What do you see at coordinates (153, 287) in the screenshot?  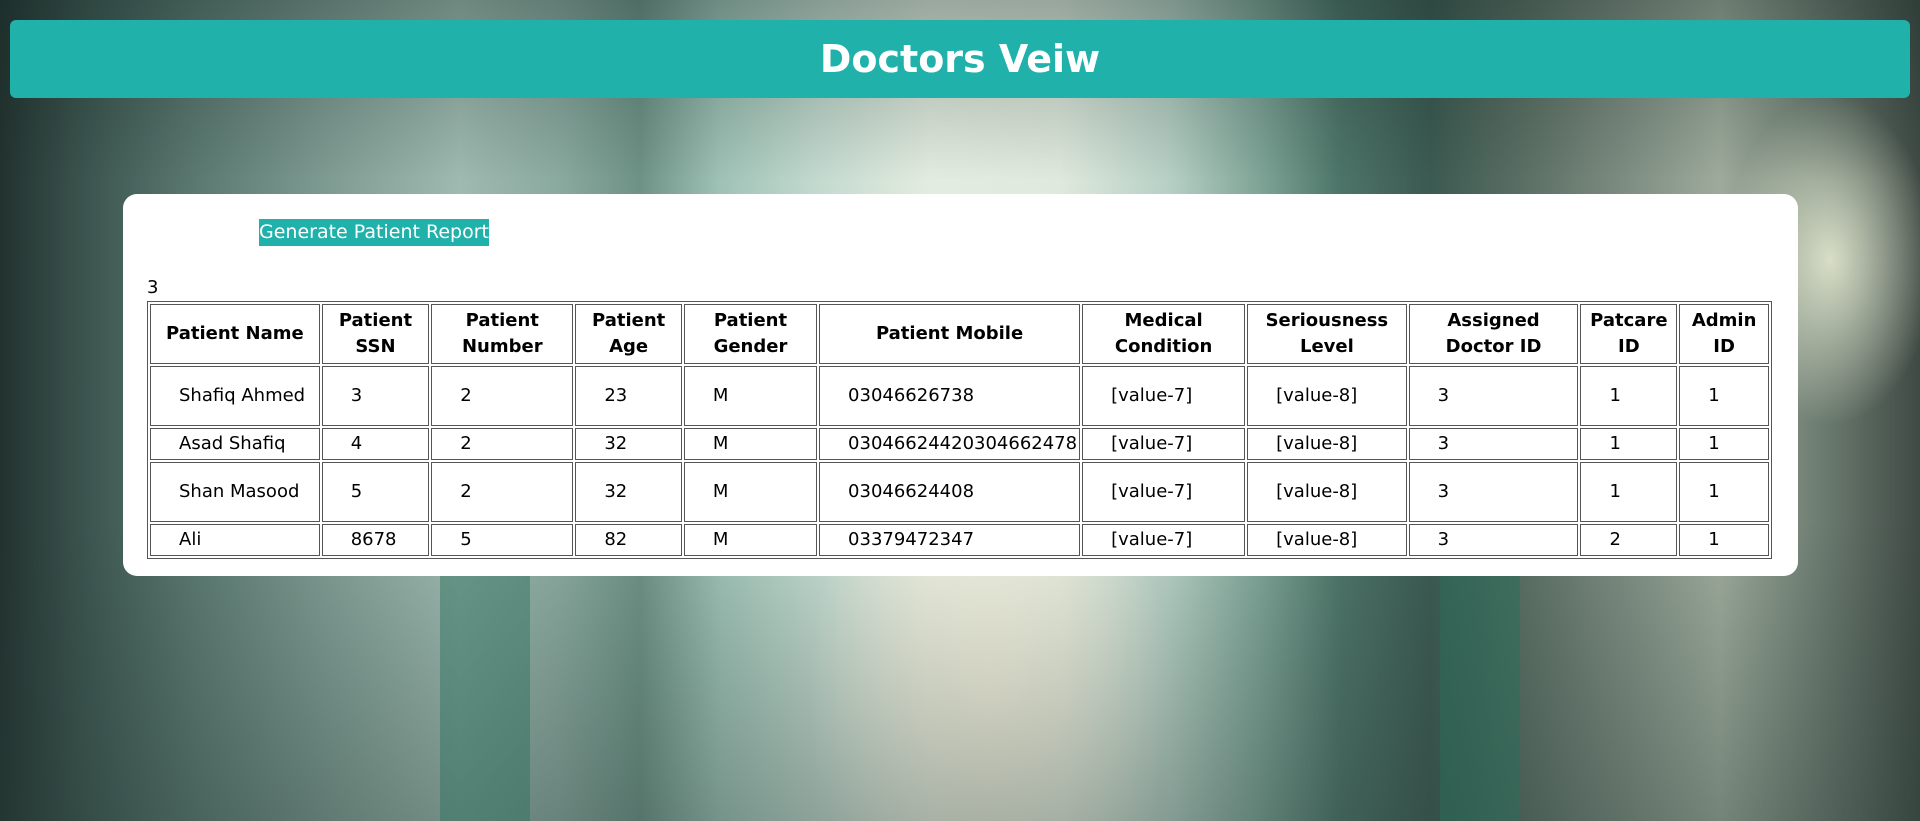 I see `record-count: 3` at bounding box center [153, 287].